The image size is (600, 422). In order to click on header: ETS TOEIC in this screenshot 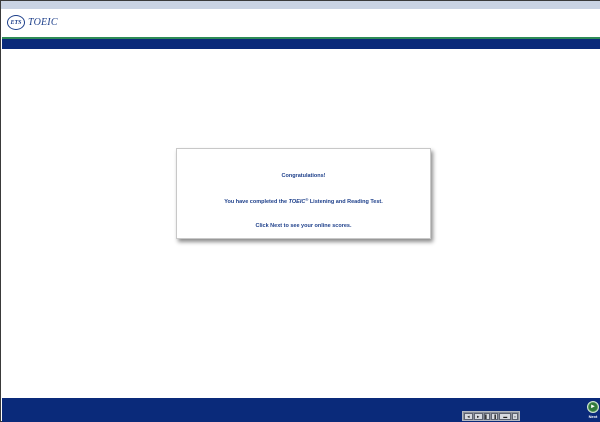, I will do `click(301, 23)`.